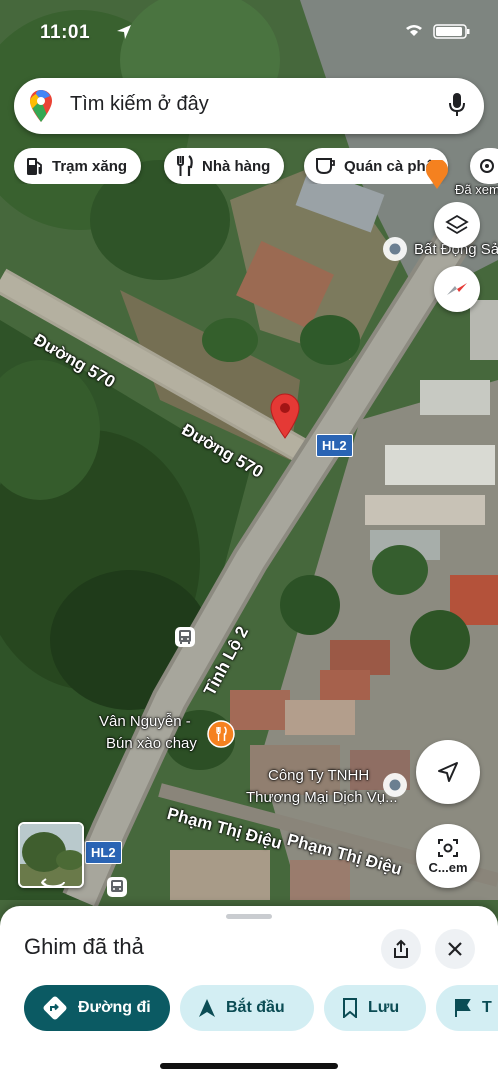  I want to click on chip-gas-station: Trạm xăng, so click(78, 166).